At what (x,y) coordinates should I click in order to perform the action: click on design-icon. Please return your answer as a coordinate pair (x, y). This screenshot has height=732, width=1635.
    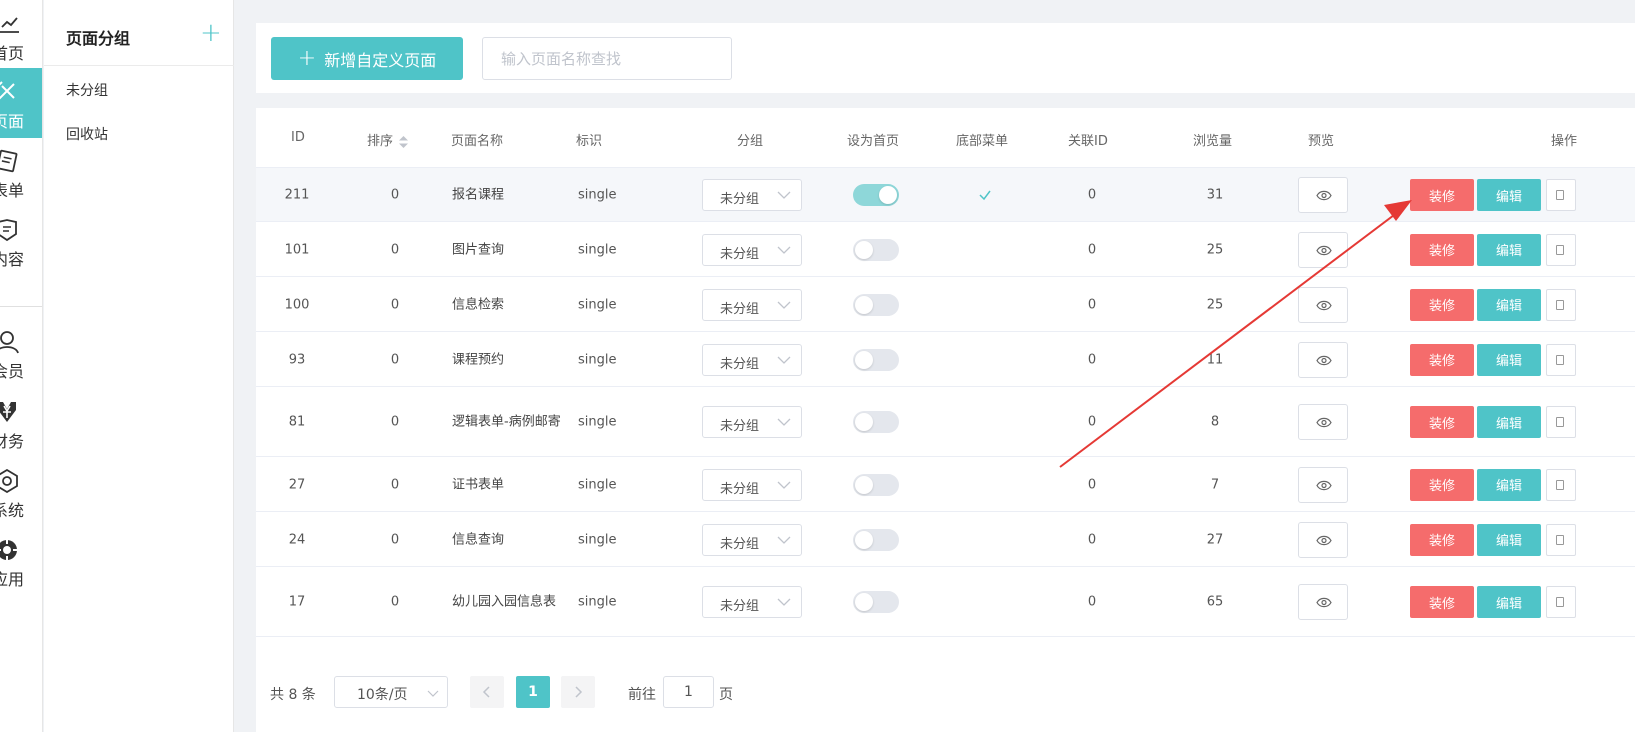
    Looking at the image, I should click on (7, 90).